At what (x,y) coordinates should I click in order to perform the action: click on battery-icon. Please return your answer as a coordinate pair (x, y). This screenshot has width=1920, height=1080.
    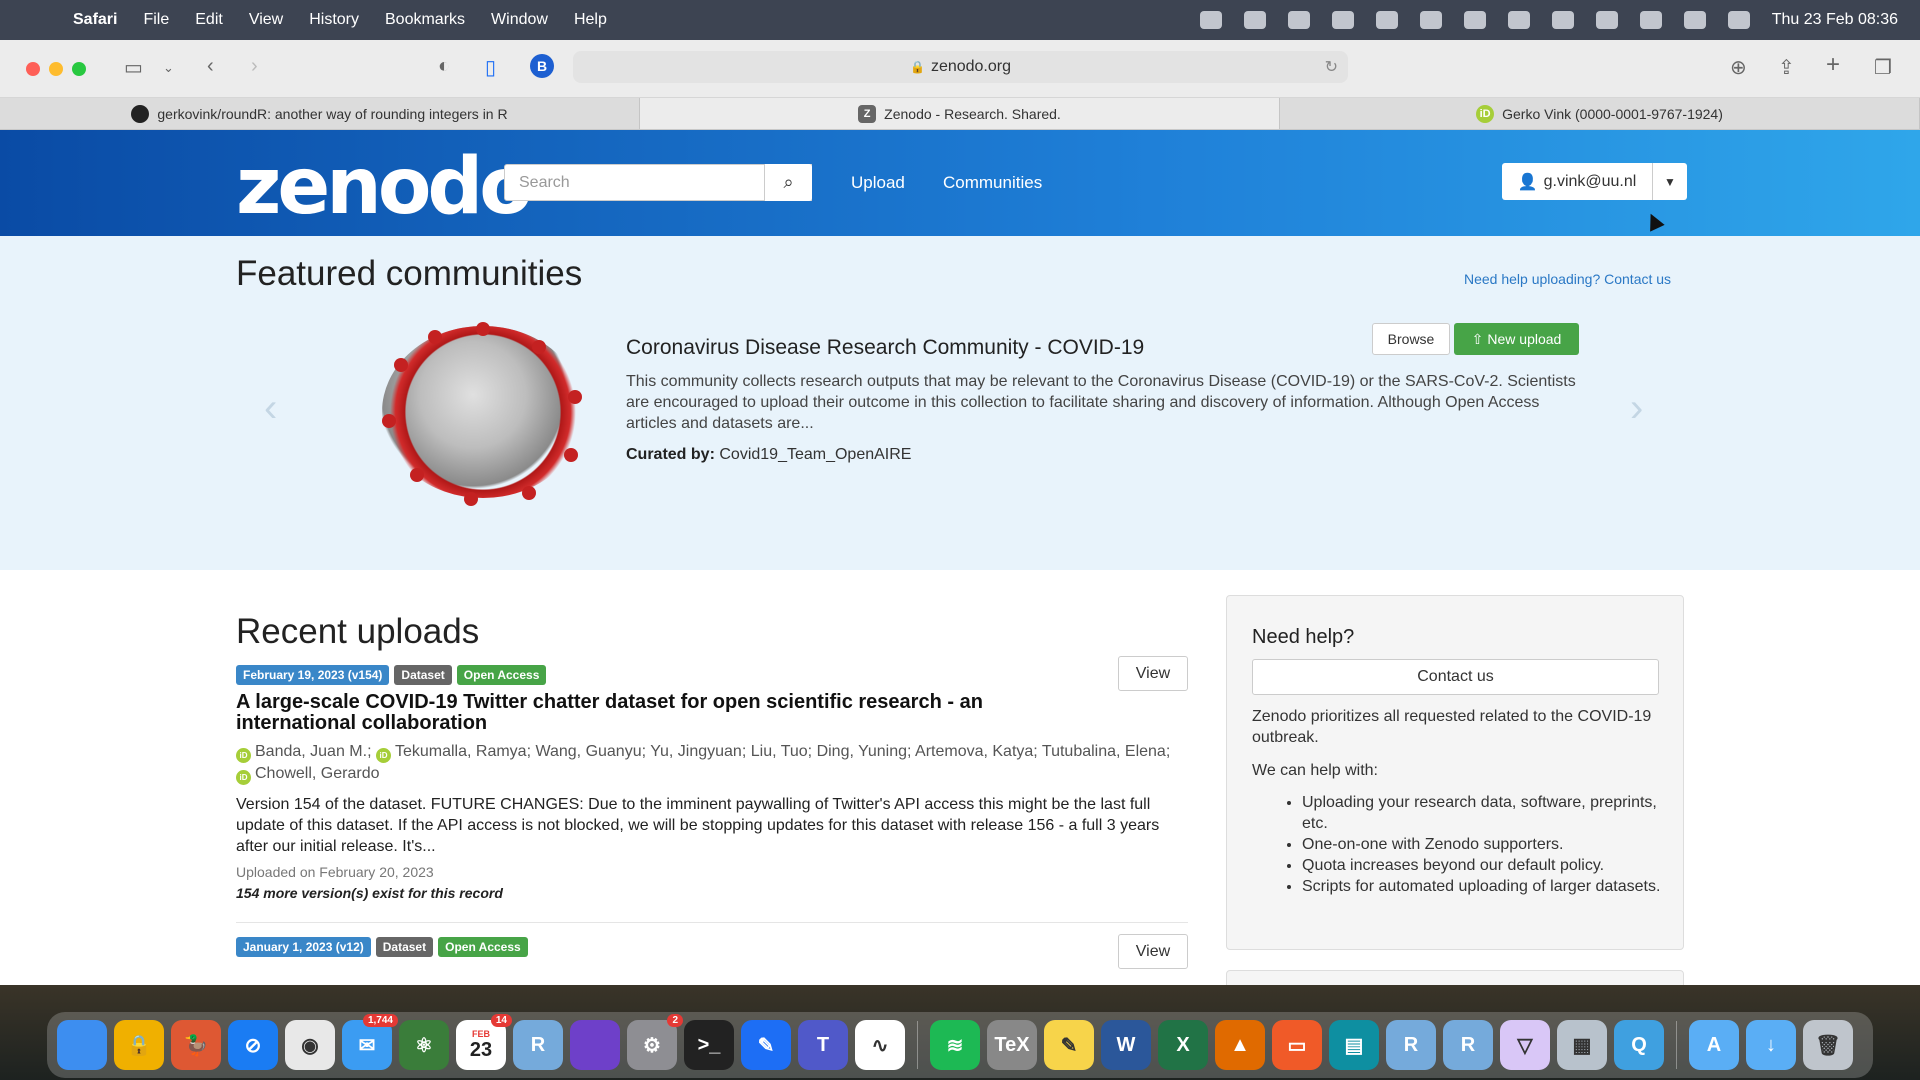
    Looking at the image, I should click on (1606, 20).